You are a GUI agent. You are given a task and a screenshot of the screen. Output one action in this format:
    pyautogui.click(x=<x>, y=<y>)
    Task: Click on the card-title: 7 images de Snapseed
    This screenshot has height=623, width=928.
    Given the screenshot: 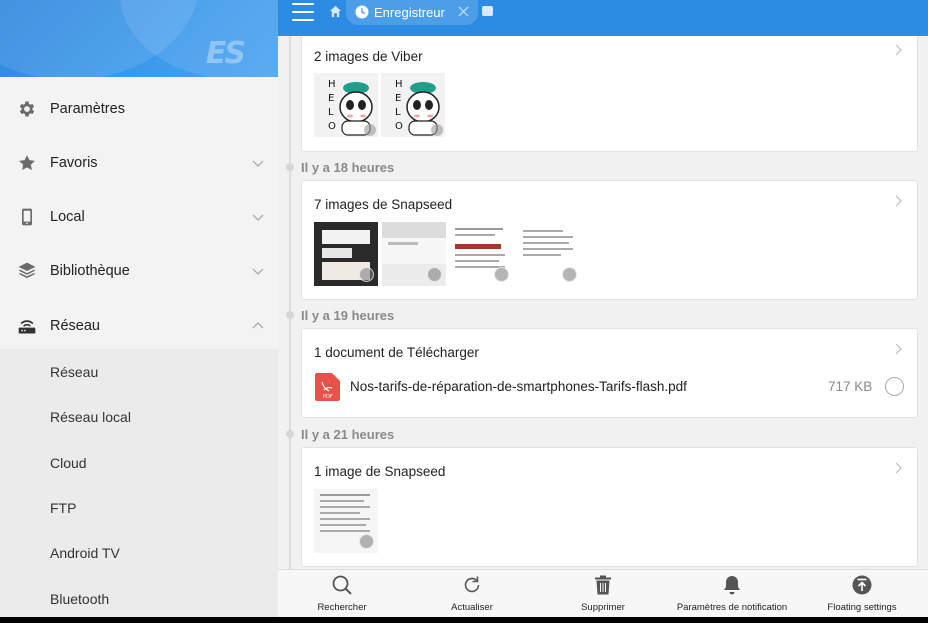 What is the action you would take?
    pyautogui.click(x=383, y=204)
    